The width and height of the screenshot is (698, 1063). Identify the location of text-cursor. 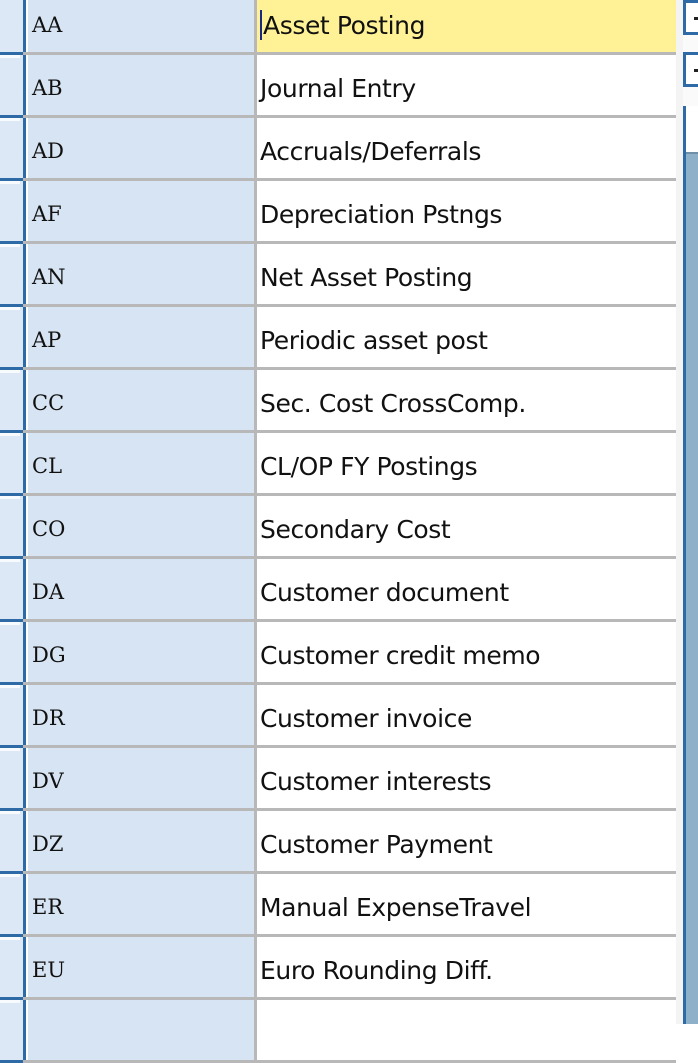
(261, 25).